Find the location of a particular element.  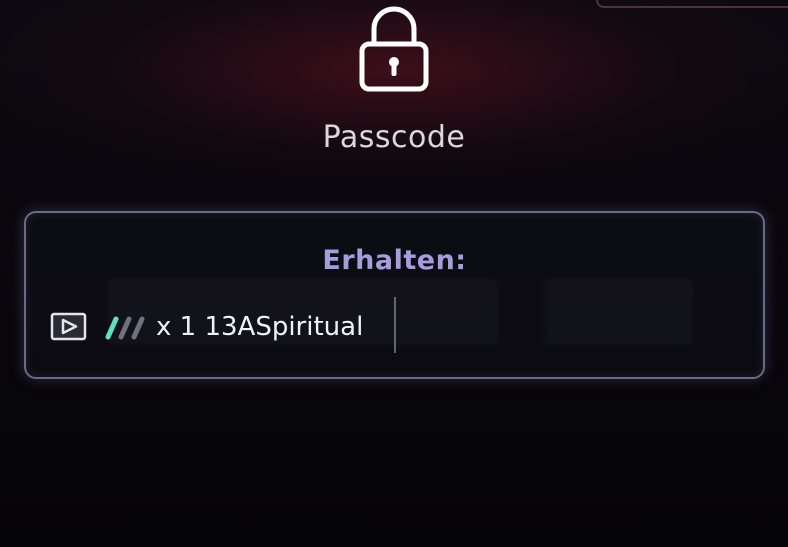

video-icon is located at coordinates (68, 326).